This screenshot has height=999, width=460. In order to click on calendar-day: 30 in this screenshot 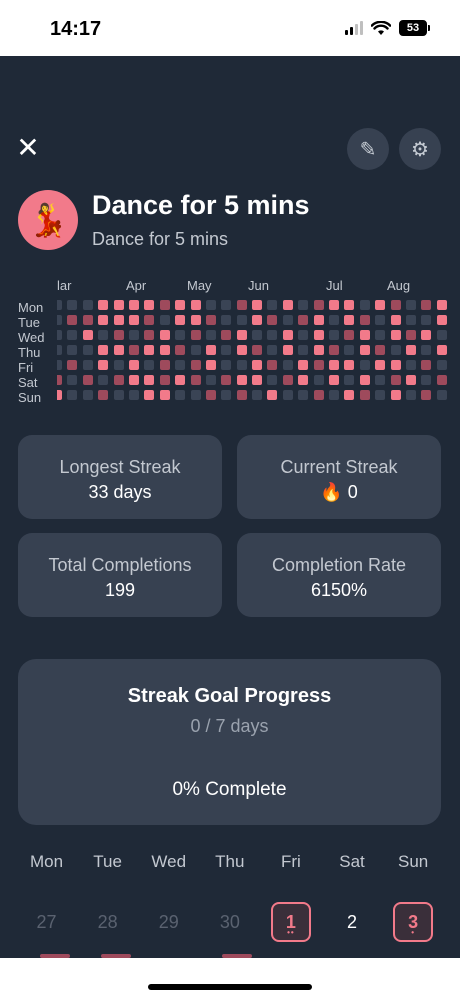, I will do `click(229, 923)`.